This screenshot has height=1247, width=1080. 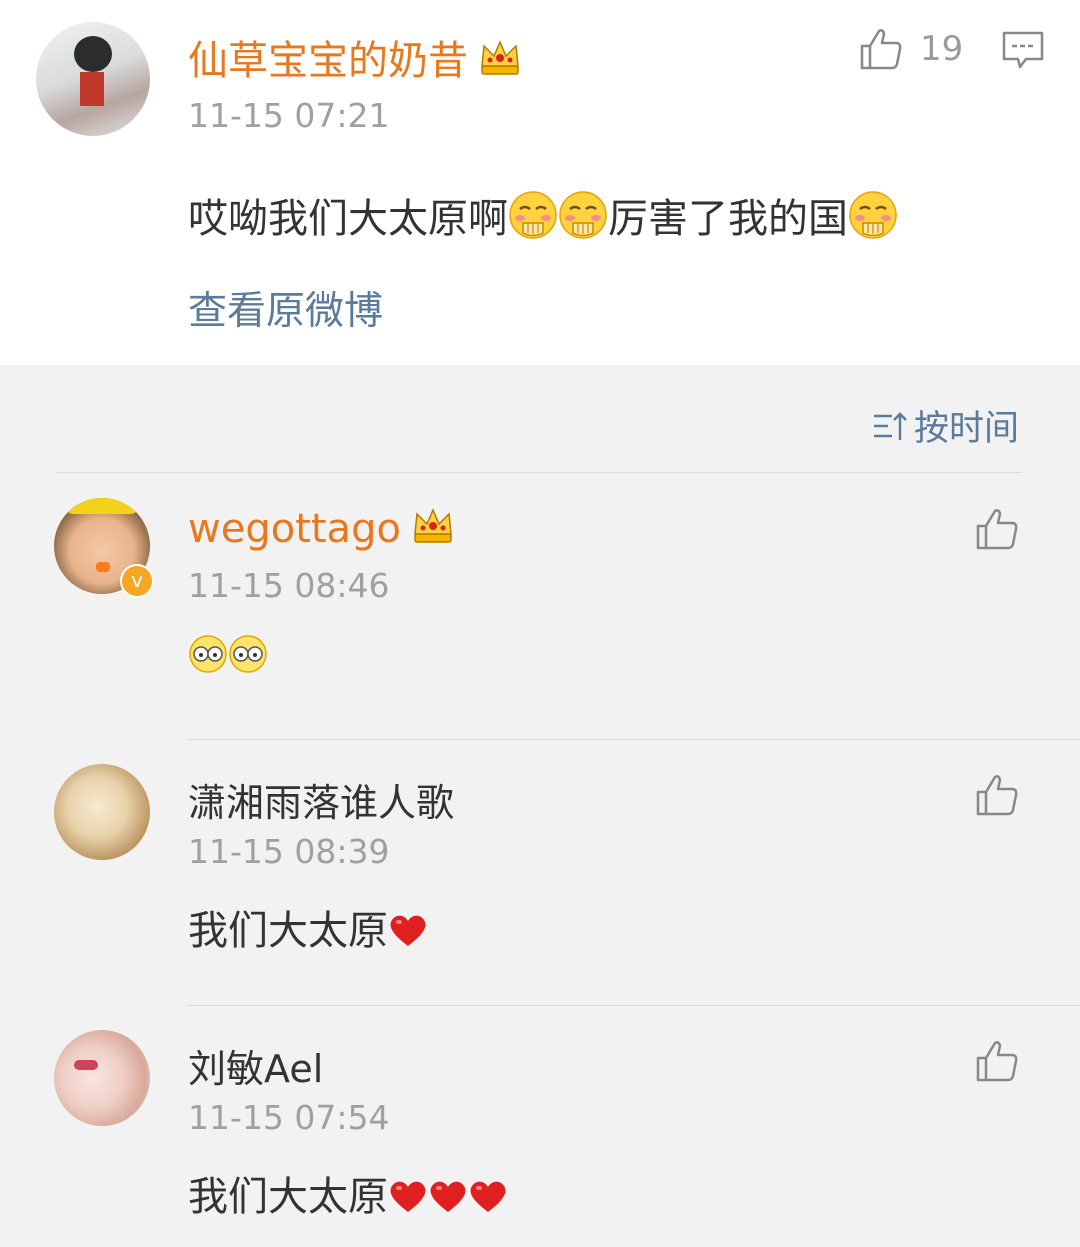 What do you see at coordinates (289, 851) in the screenshot?
I see `comment-timestamp: 11-15 08:39` at bounding box center [289, 851].